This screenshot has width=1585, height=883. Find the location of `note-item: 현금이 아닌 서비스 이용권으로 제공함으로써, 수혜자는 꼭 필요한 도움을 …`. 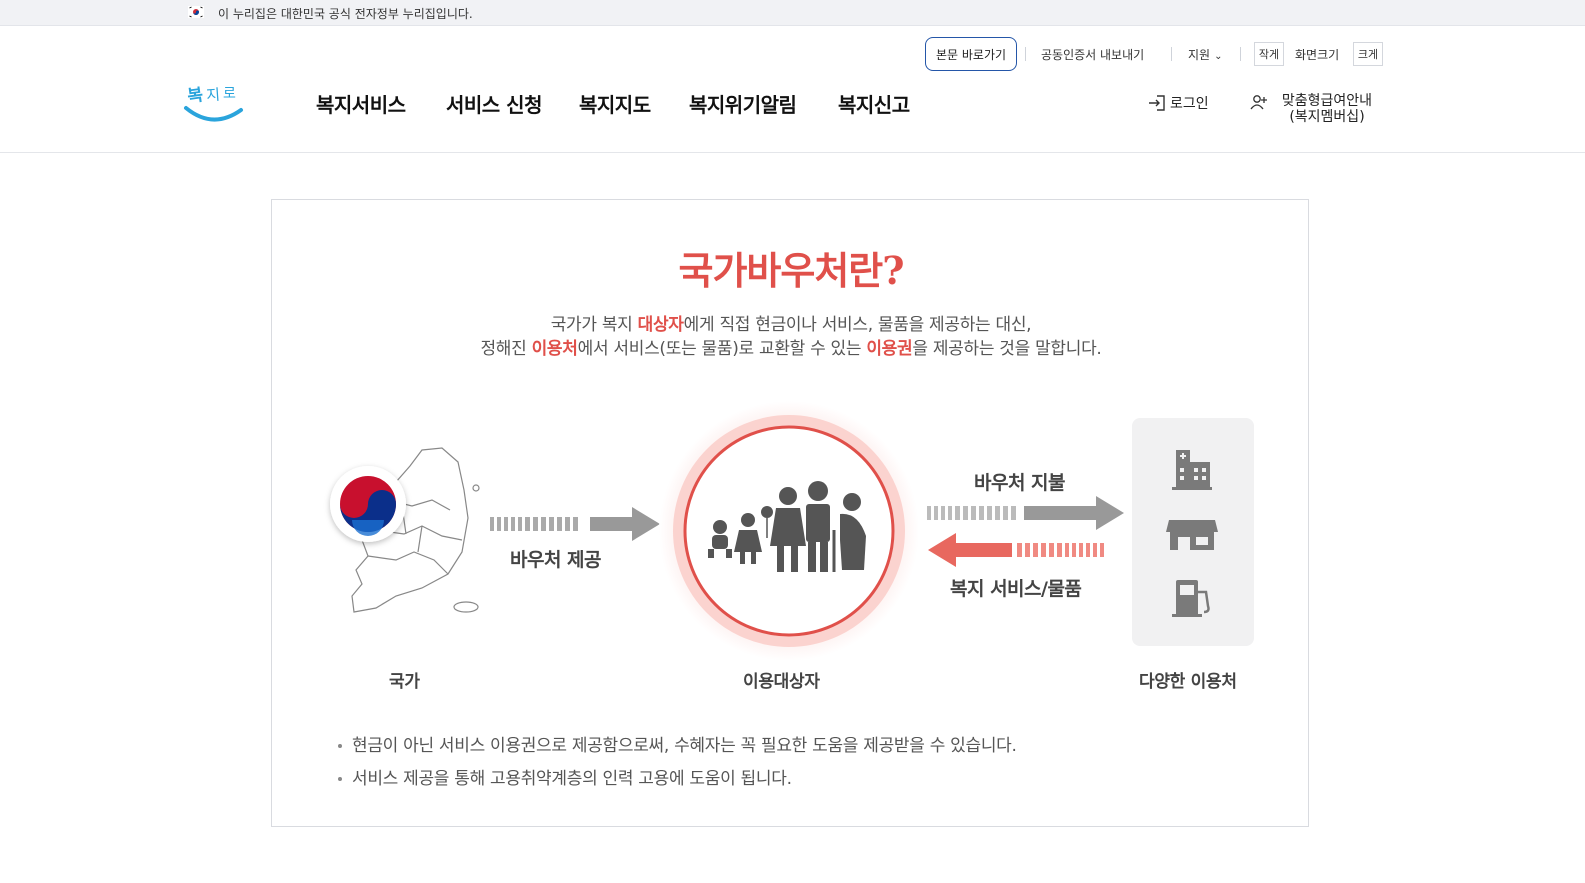

note-item: 현금이 아닌 서비스 이용권으로 제공함으로써, 수혜자는 꼭 필요한 도움을 … is located at coordinates (677, 743).